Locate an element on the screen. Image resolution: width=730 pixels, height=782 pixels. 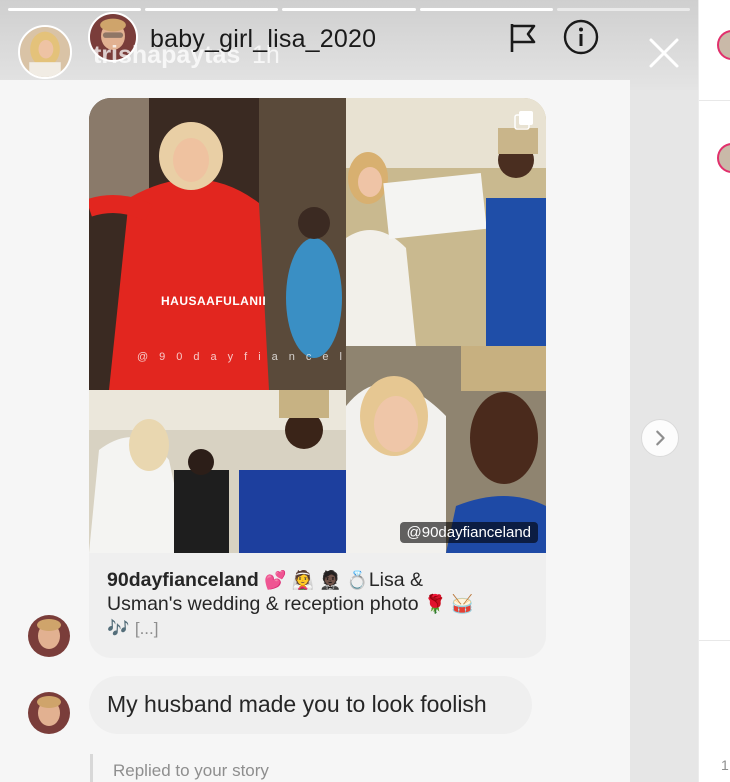
next-story-button is located at coordinates (660, 438).